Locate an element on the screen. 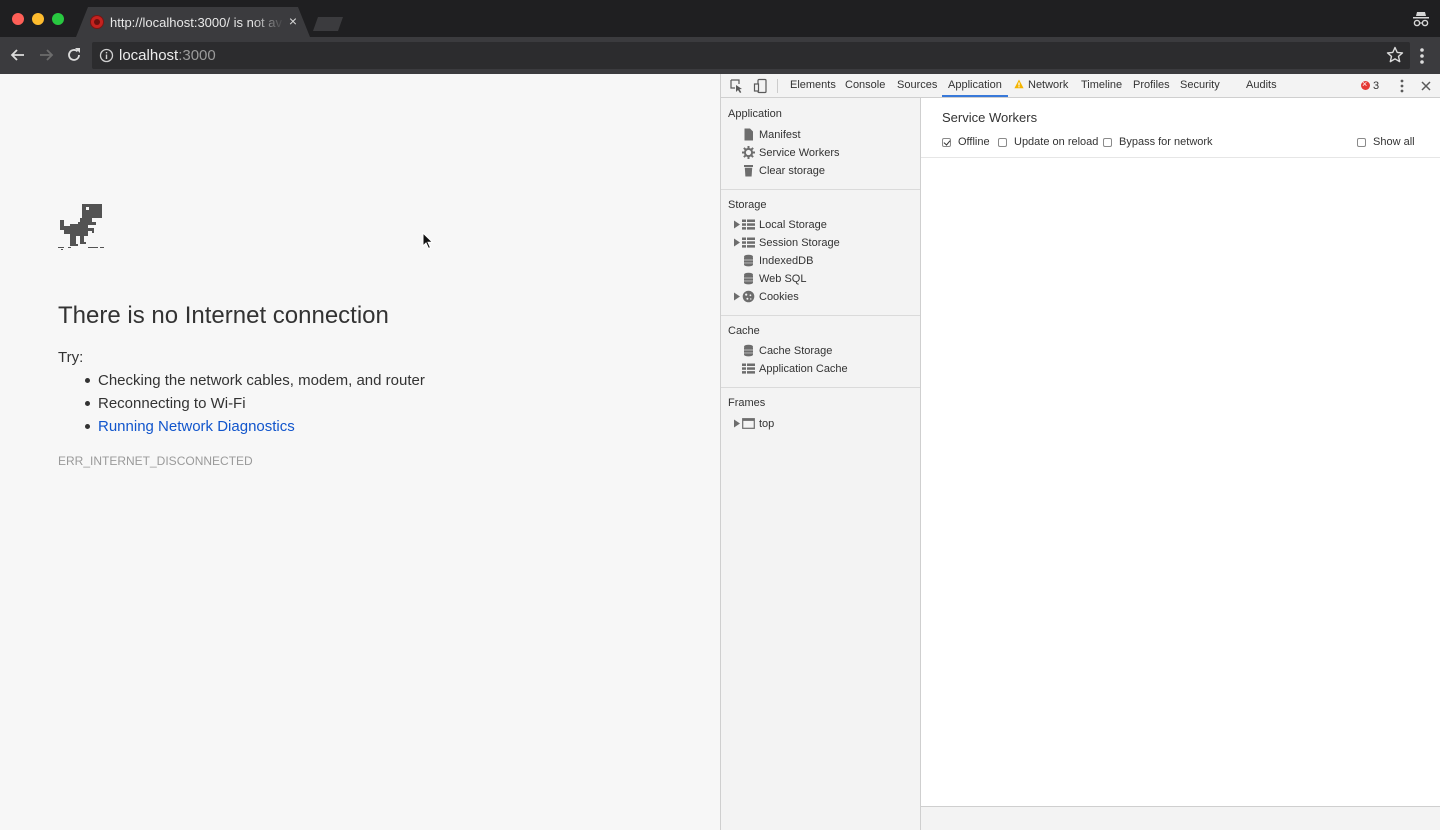 The width and height of the screenshot is (1440, 830). tab-audits: Audits is located at coordinates (1261, 85).